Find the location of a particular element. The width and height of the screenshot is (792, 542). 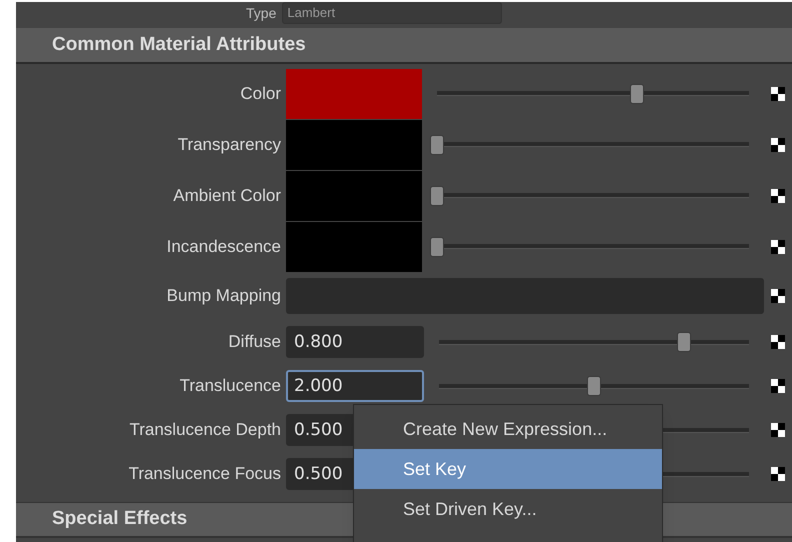

attribute-label: Translucence Depth is located at coordinates (205, 430).